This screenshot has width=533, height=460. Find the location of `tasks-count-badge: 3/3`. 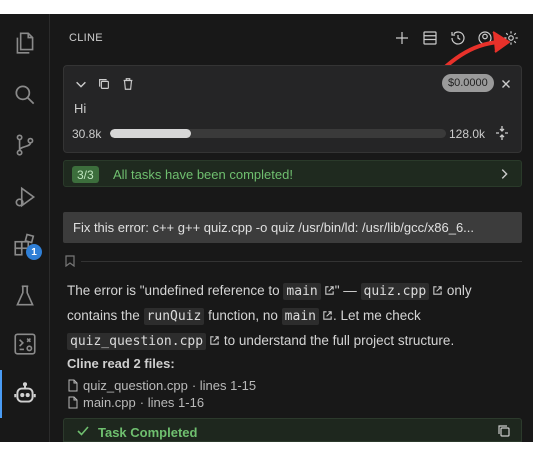

tasks-count-badge: 3/3 is located at coordinates (85, 174).